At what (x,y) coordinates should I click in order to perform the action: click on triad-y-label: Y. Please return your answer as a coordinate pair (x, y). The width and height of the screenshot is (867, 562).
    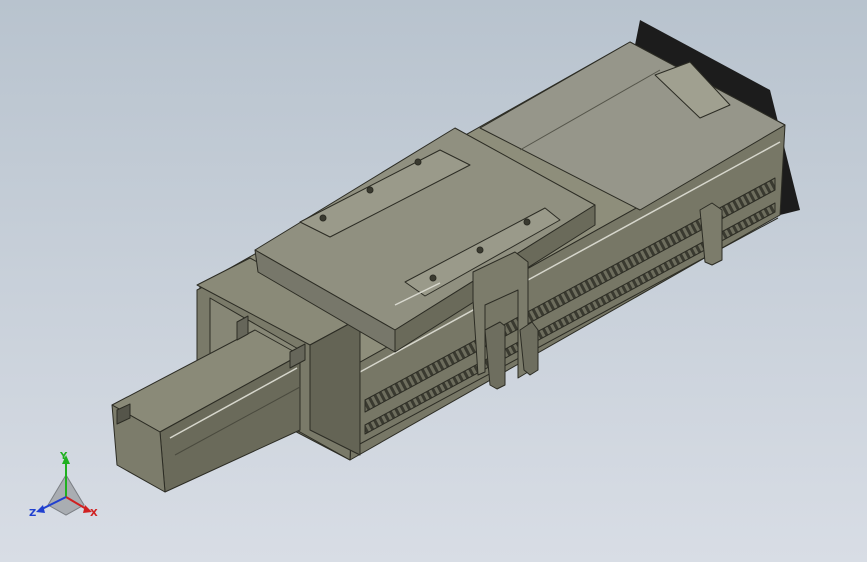
    Looking at the image, I should click on (63, 456).